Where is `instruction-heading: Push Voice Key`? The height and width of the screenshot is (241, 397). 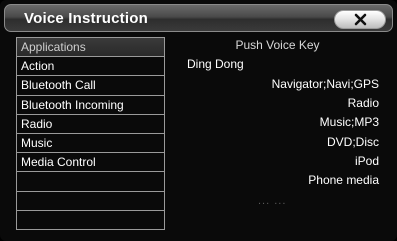
instruction-heading: Push Voice Key is located at coordinates (277, 45).